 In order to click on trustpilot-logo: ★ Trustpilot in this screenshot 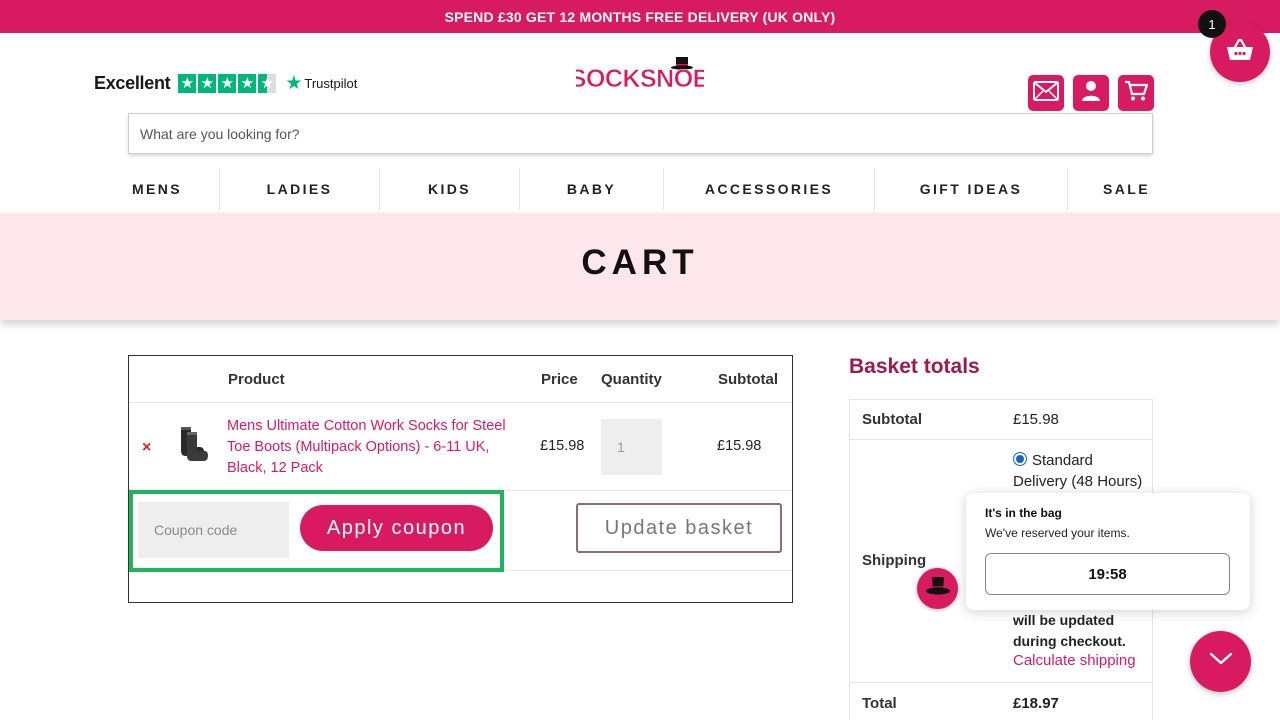, I will do `click(321, 83)`.